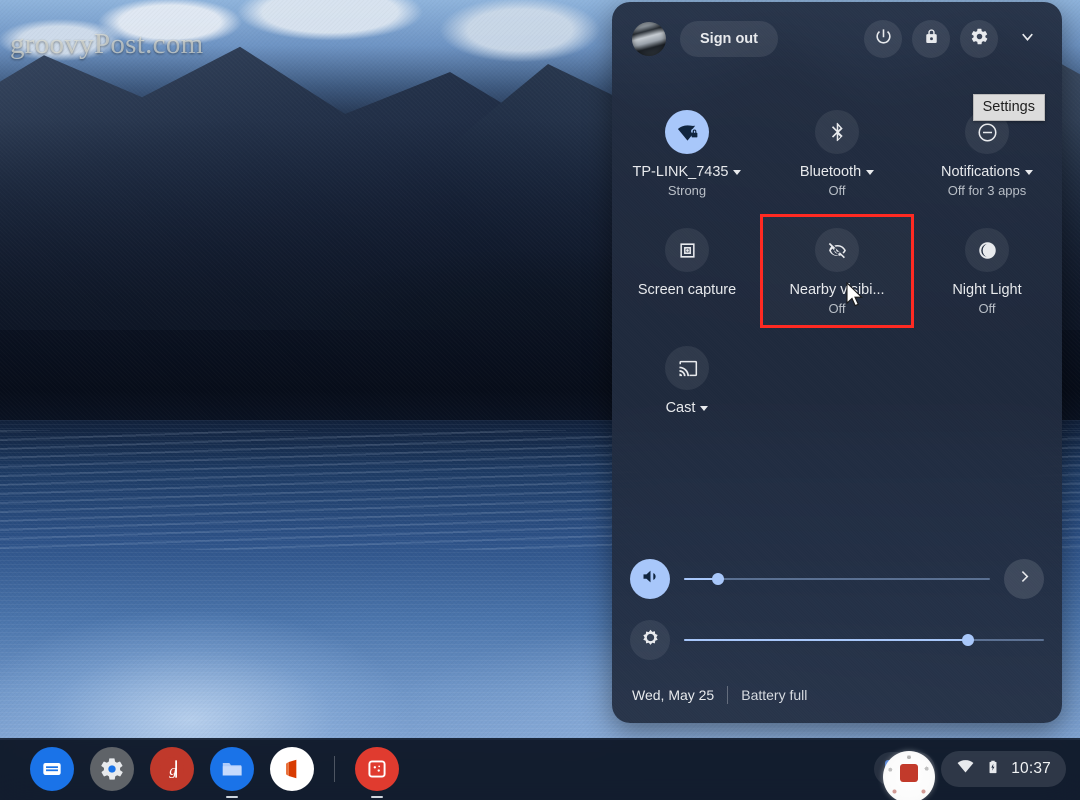 This screenshot has width=1080, height=800. Describe the element at coordinates (1008, 107) in the screenshot. I see `settings-tooltip: Settings` at that location.